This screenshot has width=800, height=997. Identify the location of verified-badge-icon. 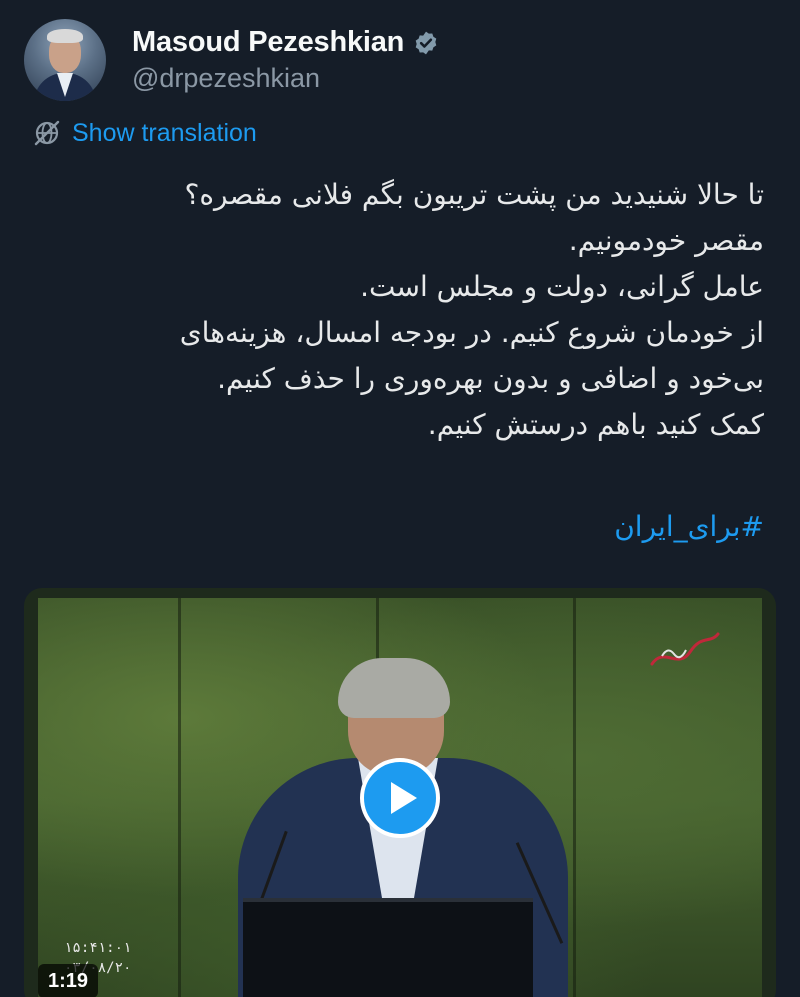
(426, 43).